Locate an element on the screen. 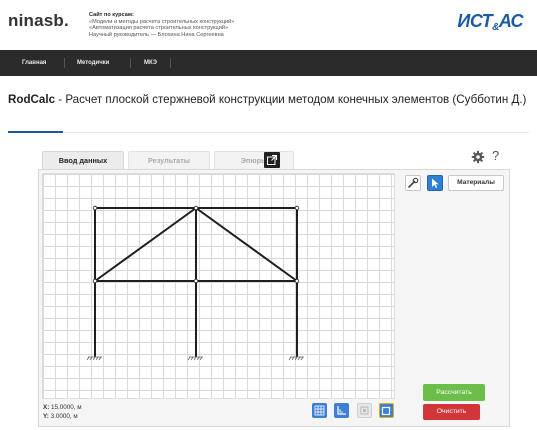  external-link-glyph is located at coordinates (272, 160).